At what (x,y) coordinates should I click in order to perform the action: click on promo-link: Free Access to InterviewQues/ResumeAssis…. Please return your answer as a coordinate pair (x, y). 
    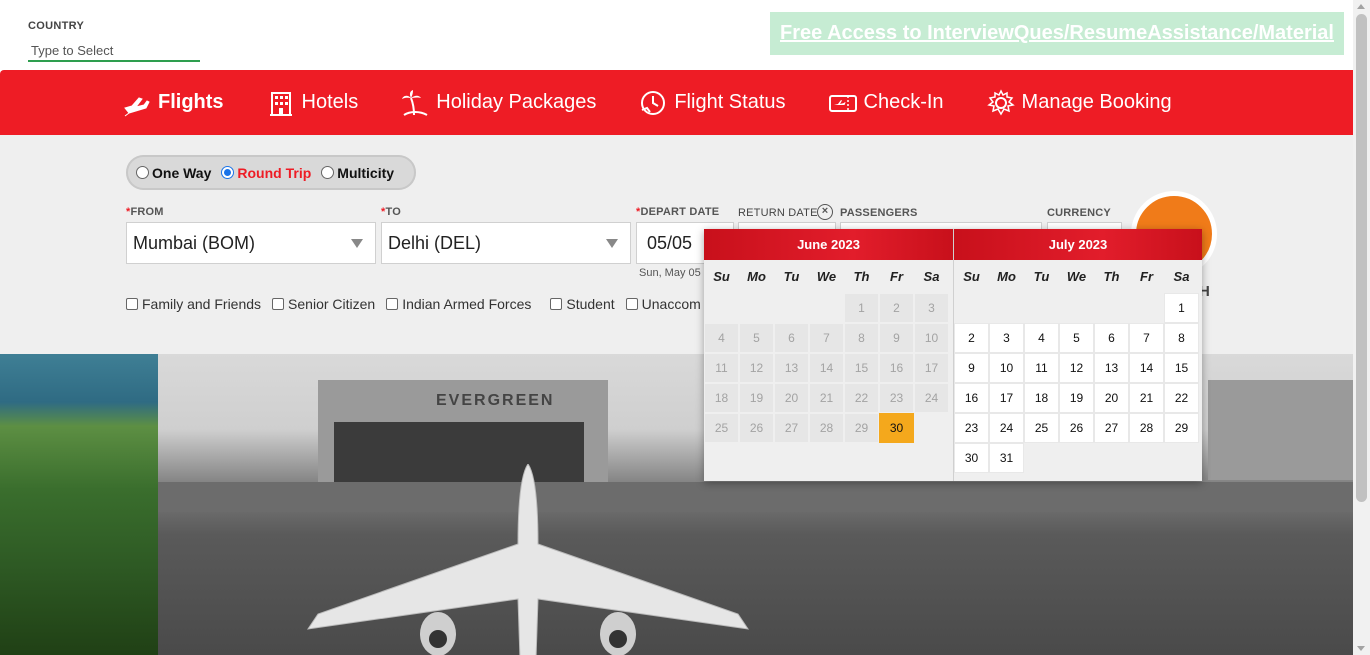
    Looking at the image, I should click on (1057, 33).